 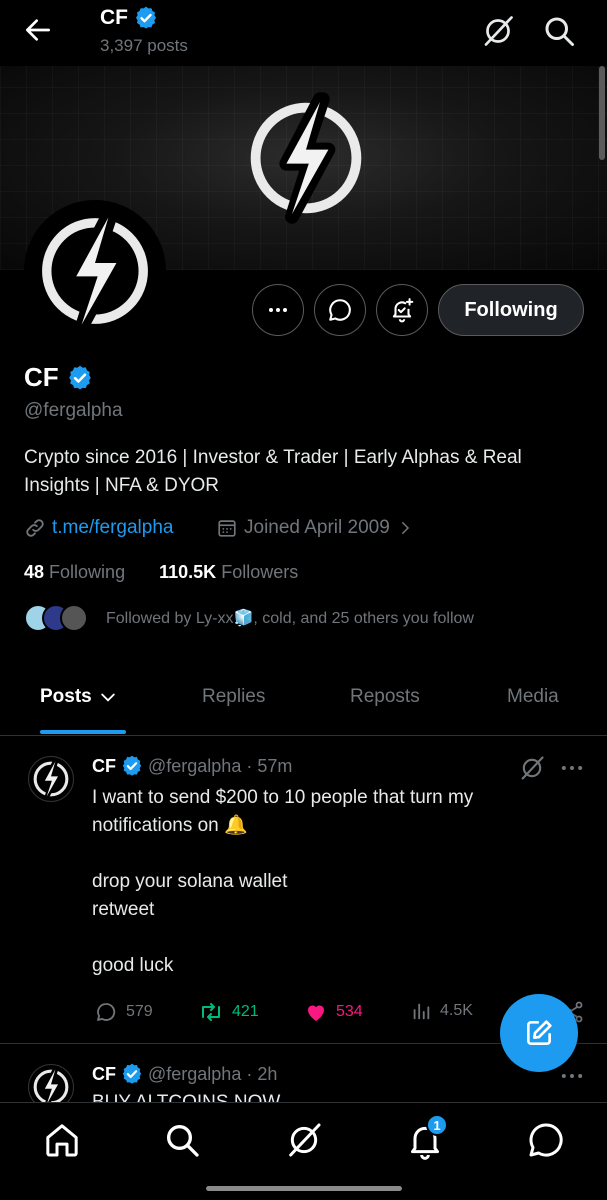 I want to click on tweet-header: CF @fergalpha · 57m, so click(x=192, y=766).